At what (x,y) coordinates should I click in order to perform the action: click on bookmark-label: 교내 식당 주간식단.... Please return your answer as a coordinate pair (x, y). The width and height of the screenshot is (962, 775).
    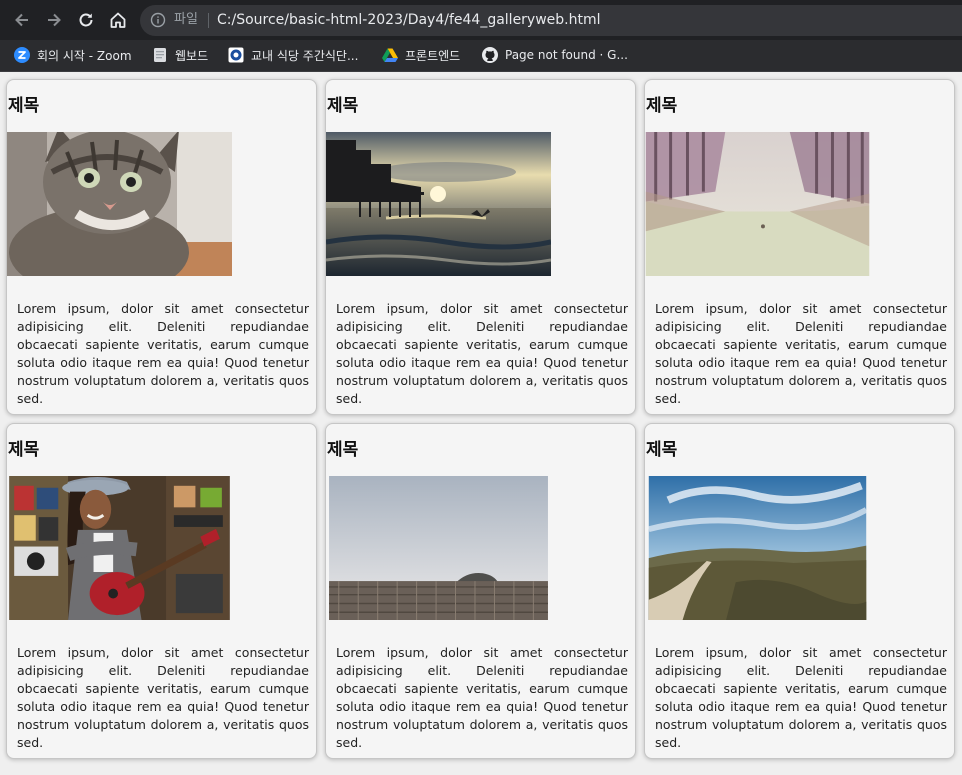
    Looking at the image, I should click on (305, 55).